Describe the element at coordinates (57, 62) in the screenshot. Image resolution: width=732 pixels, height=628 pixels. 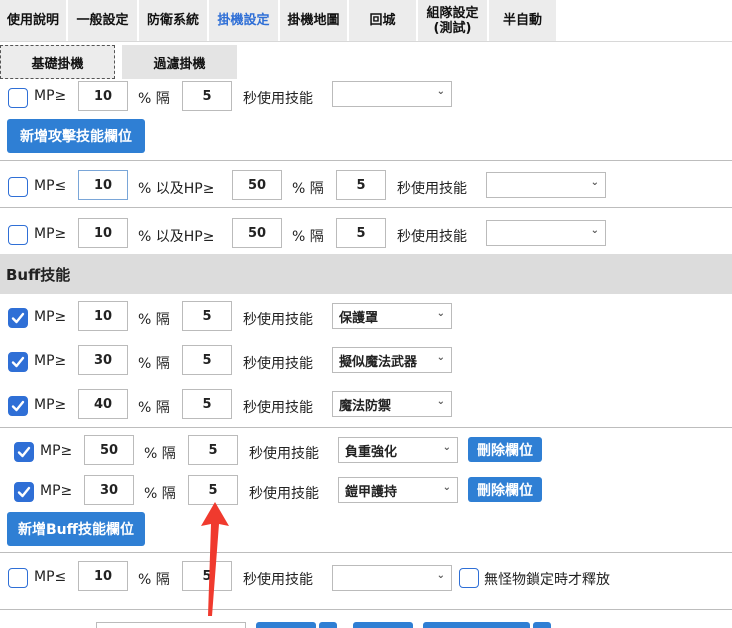
I see `subtab-basic-afk: 基礎掛機` at that location.